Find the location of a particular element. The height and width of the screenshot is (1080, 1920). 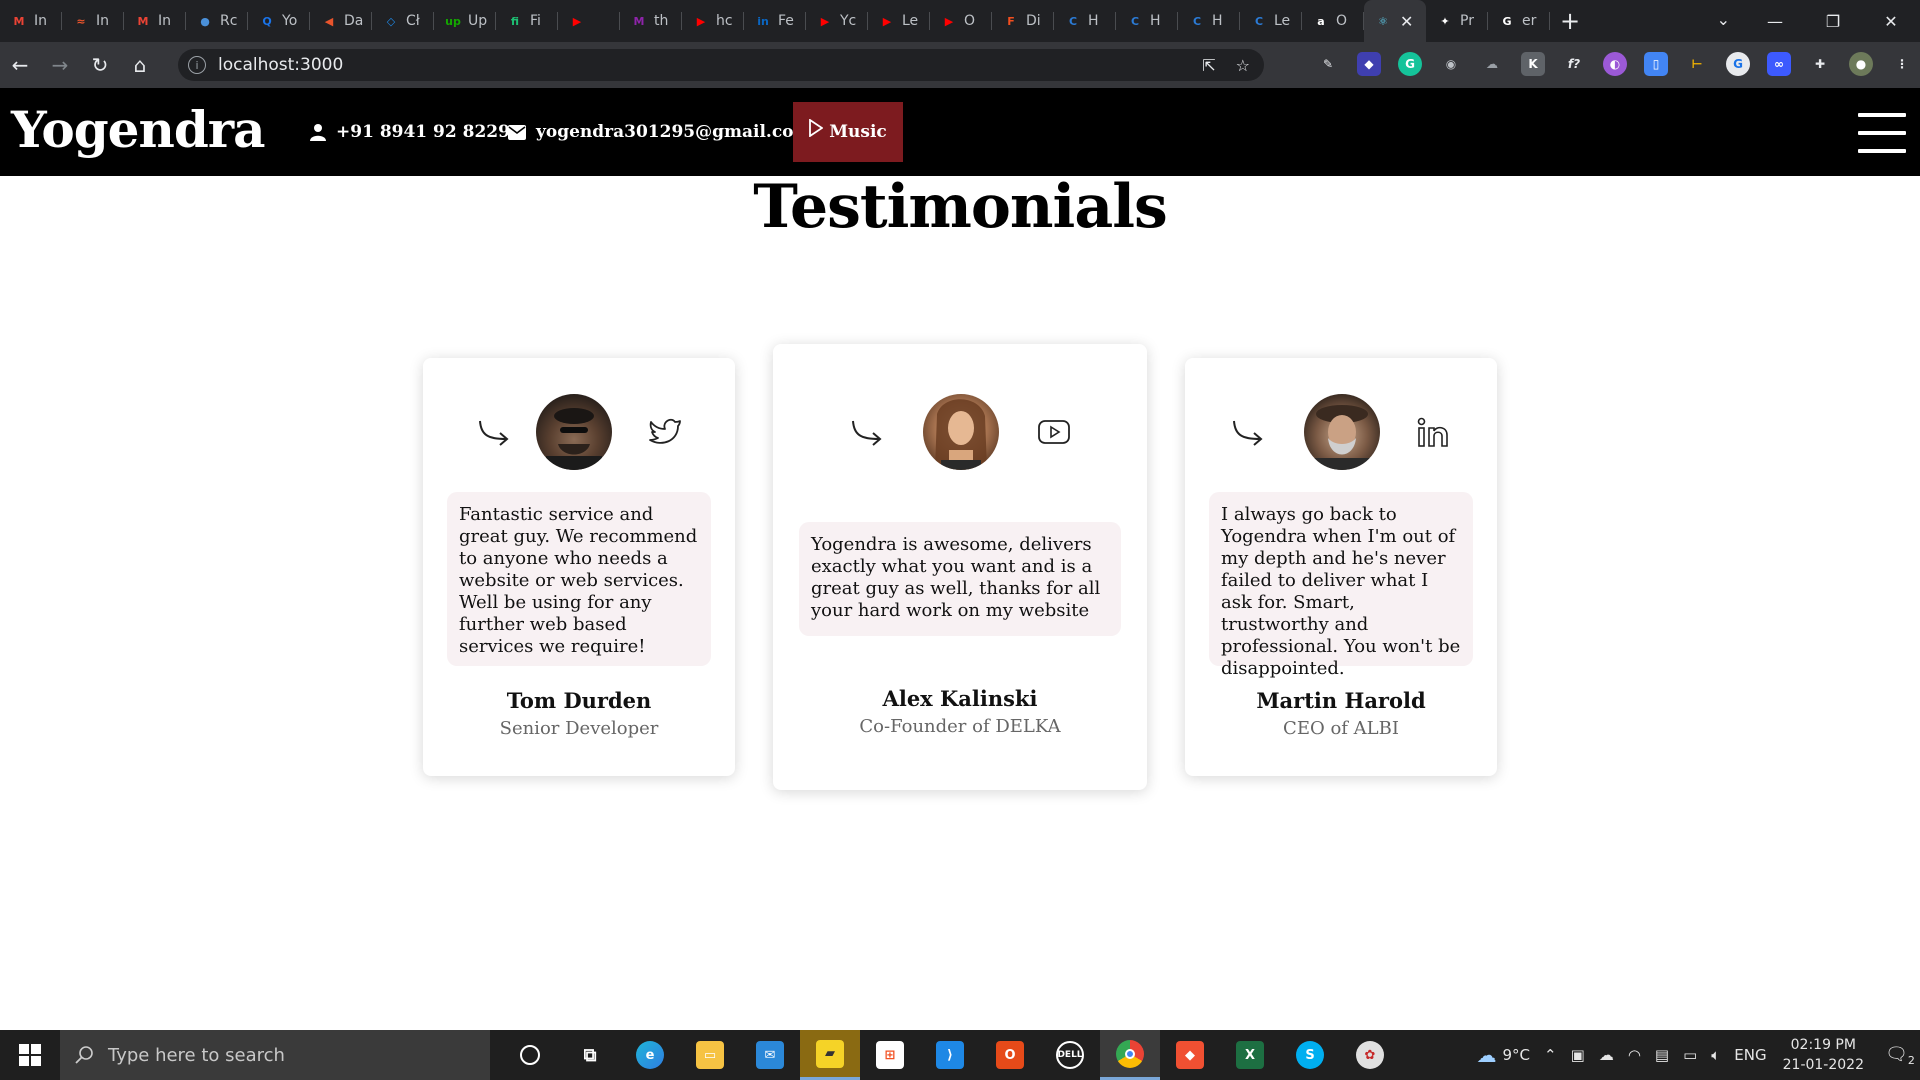

browser-tab: ◇ Cł is located at coordinates (403, 21).